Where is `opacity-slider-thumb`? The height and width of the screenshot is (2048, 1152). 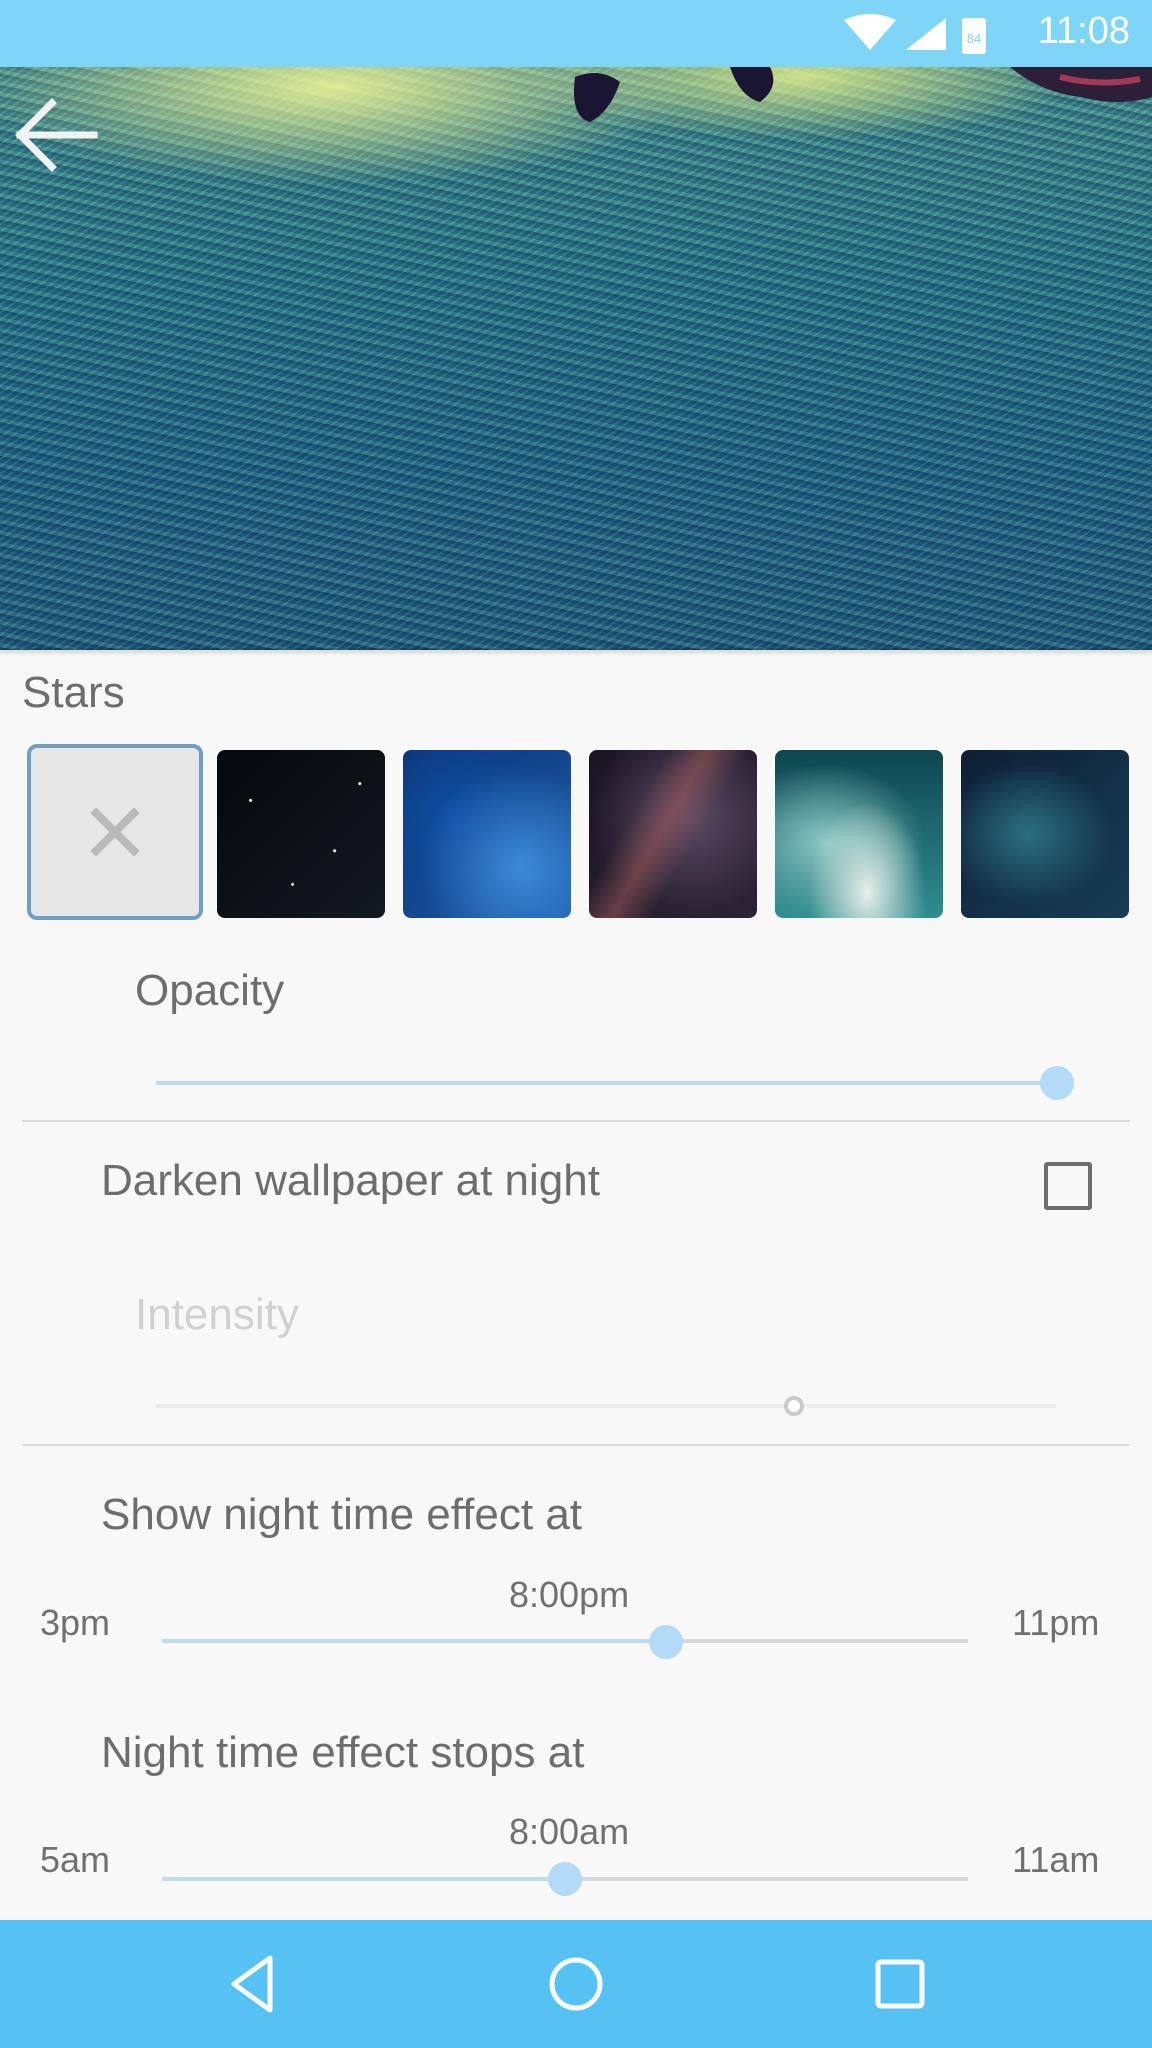 opacity-slider-thumb is located at coordinates (1057, 1083).